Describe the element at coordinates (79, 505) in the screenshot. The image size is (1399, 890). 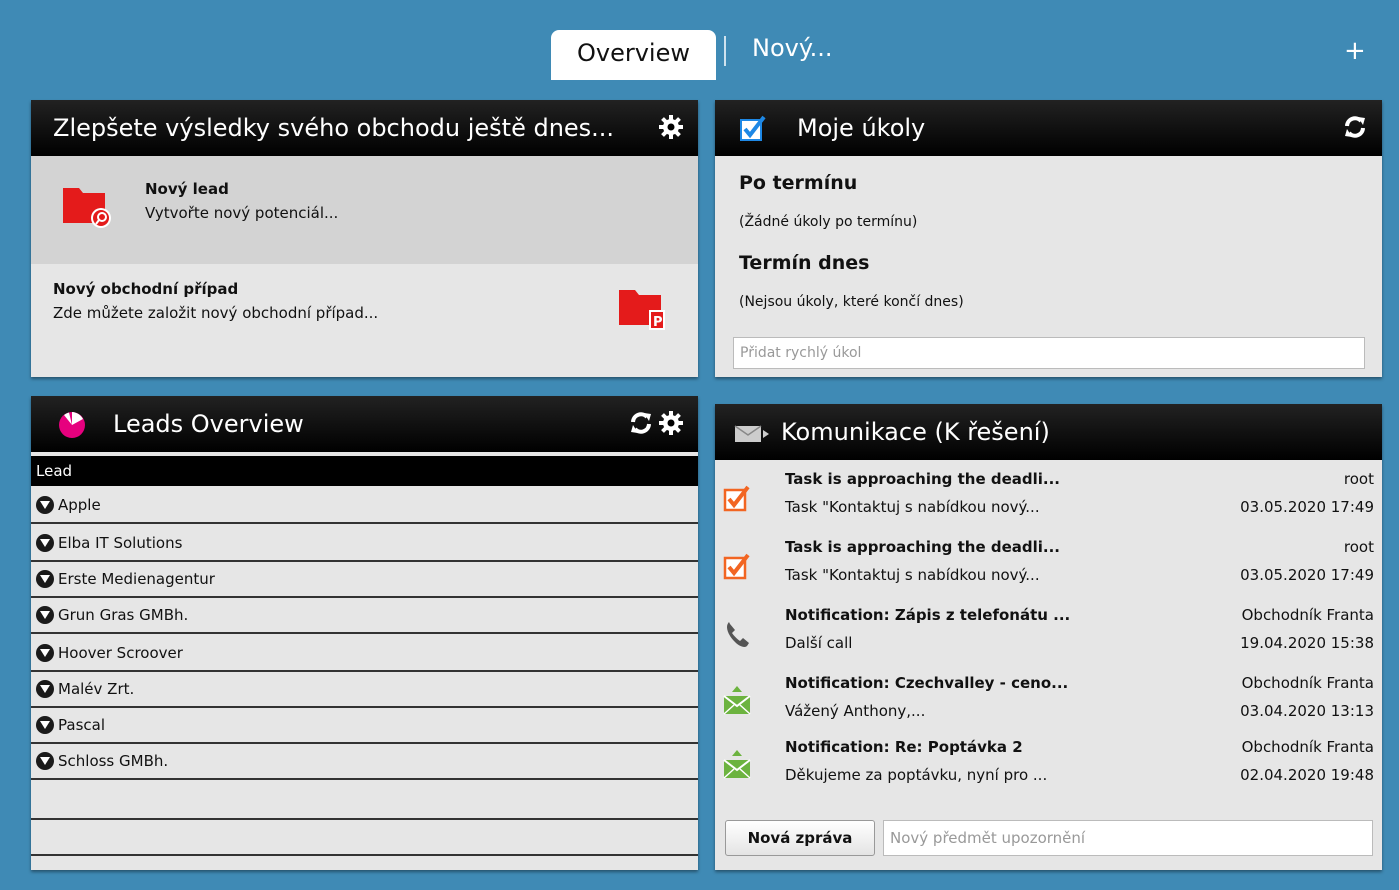
I see `lead-name: Apple` at that location.